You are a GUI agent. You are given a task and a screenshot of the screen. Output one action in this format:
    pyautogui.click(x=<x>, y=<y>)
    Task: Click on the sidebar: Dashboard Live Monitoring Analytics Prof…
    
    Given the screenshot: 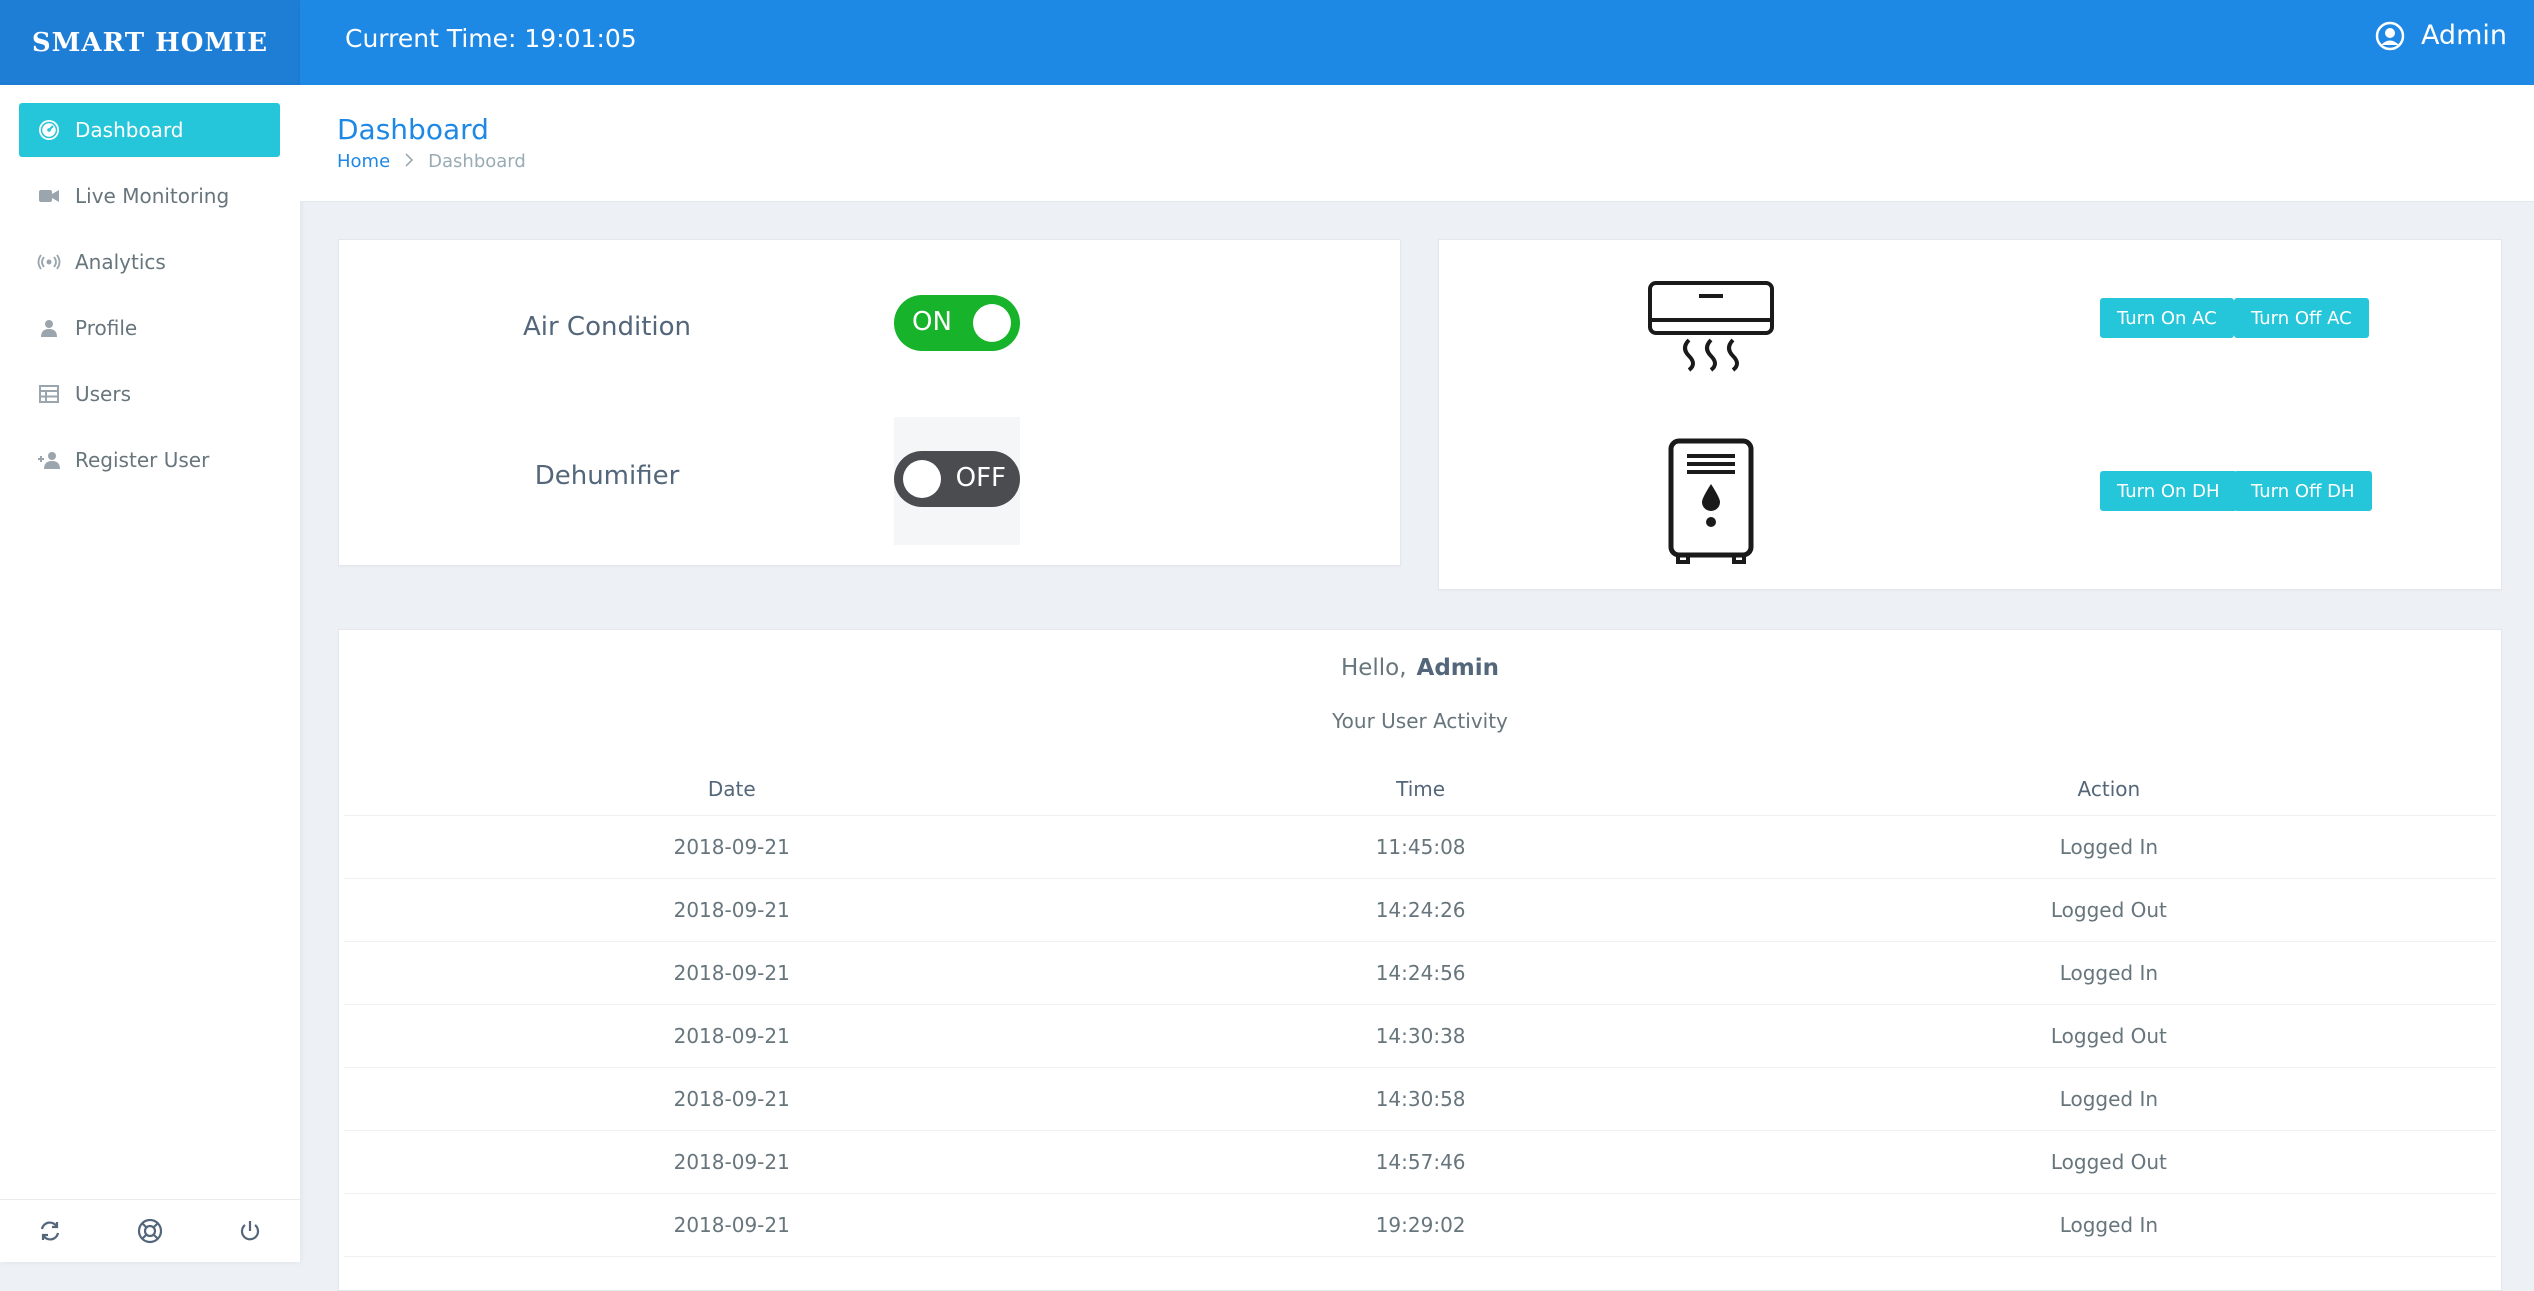 What is the action you would take?
    pyautogui.click(x=150, y=673)
    